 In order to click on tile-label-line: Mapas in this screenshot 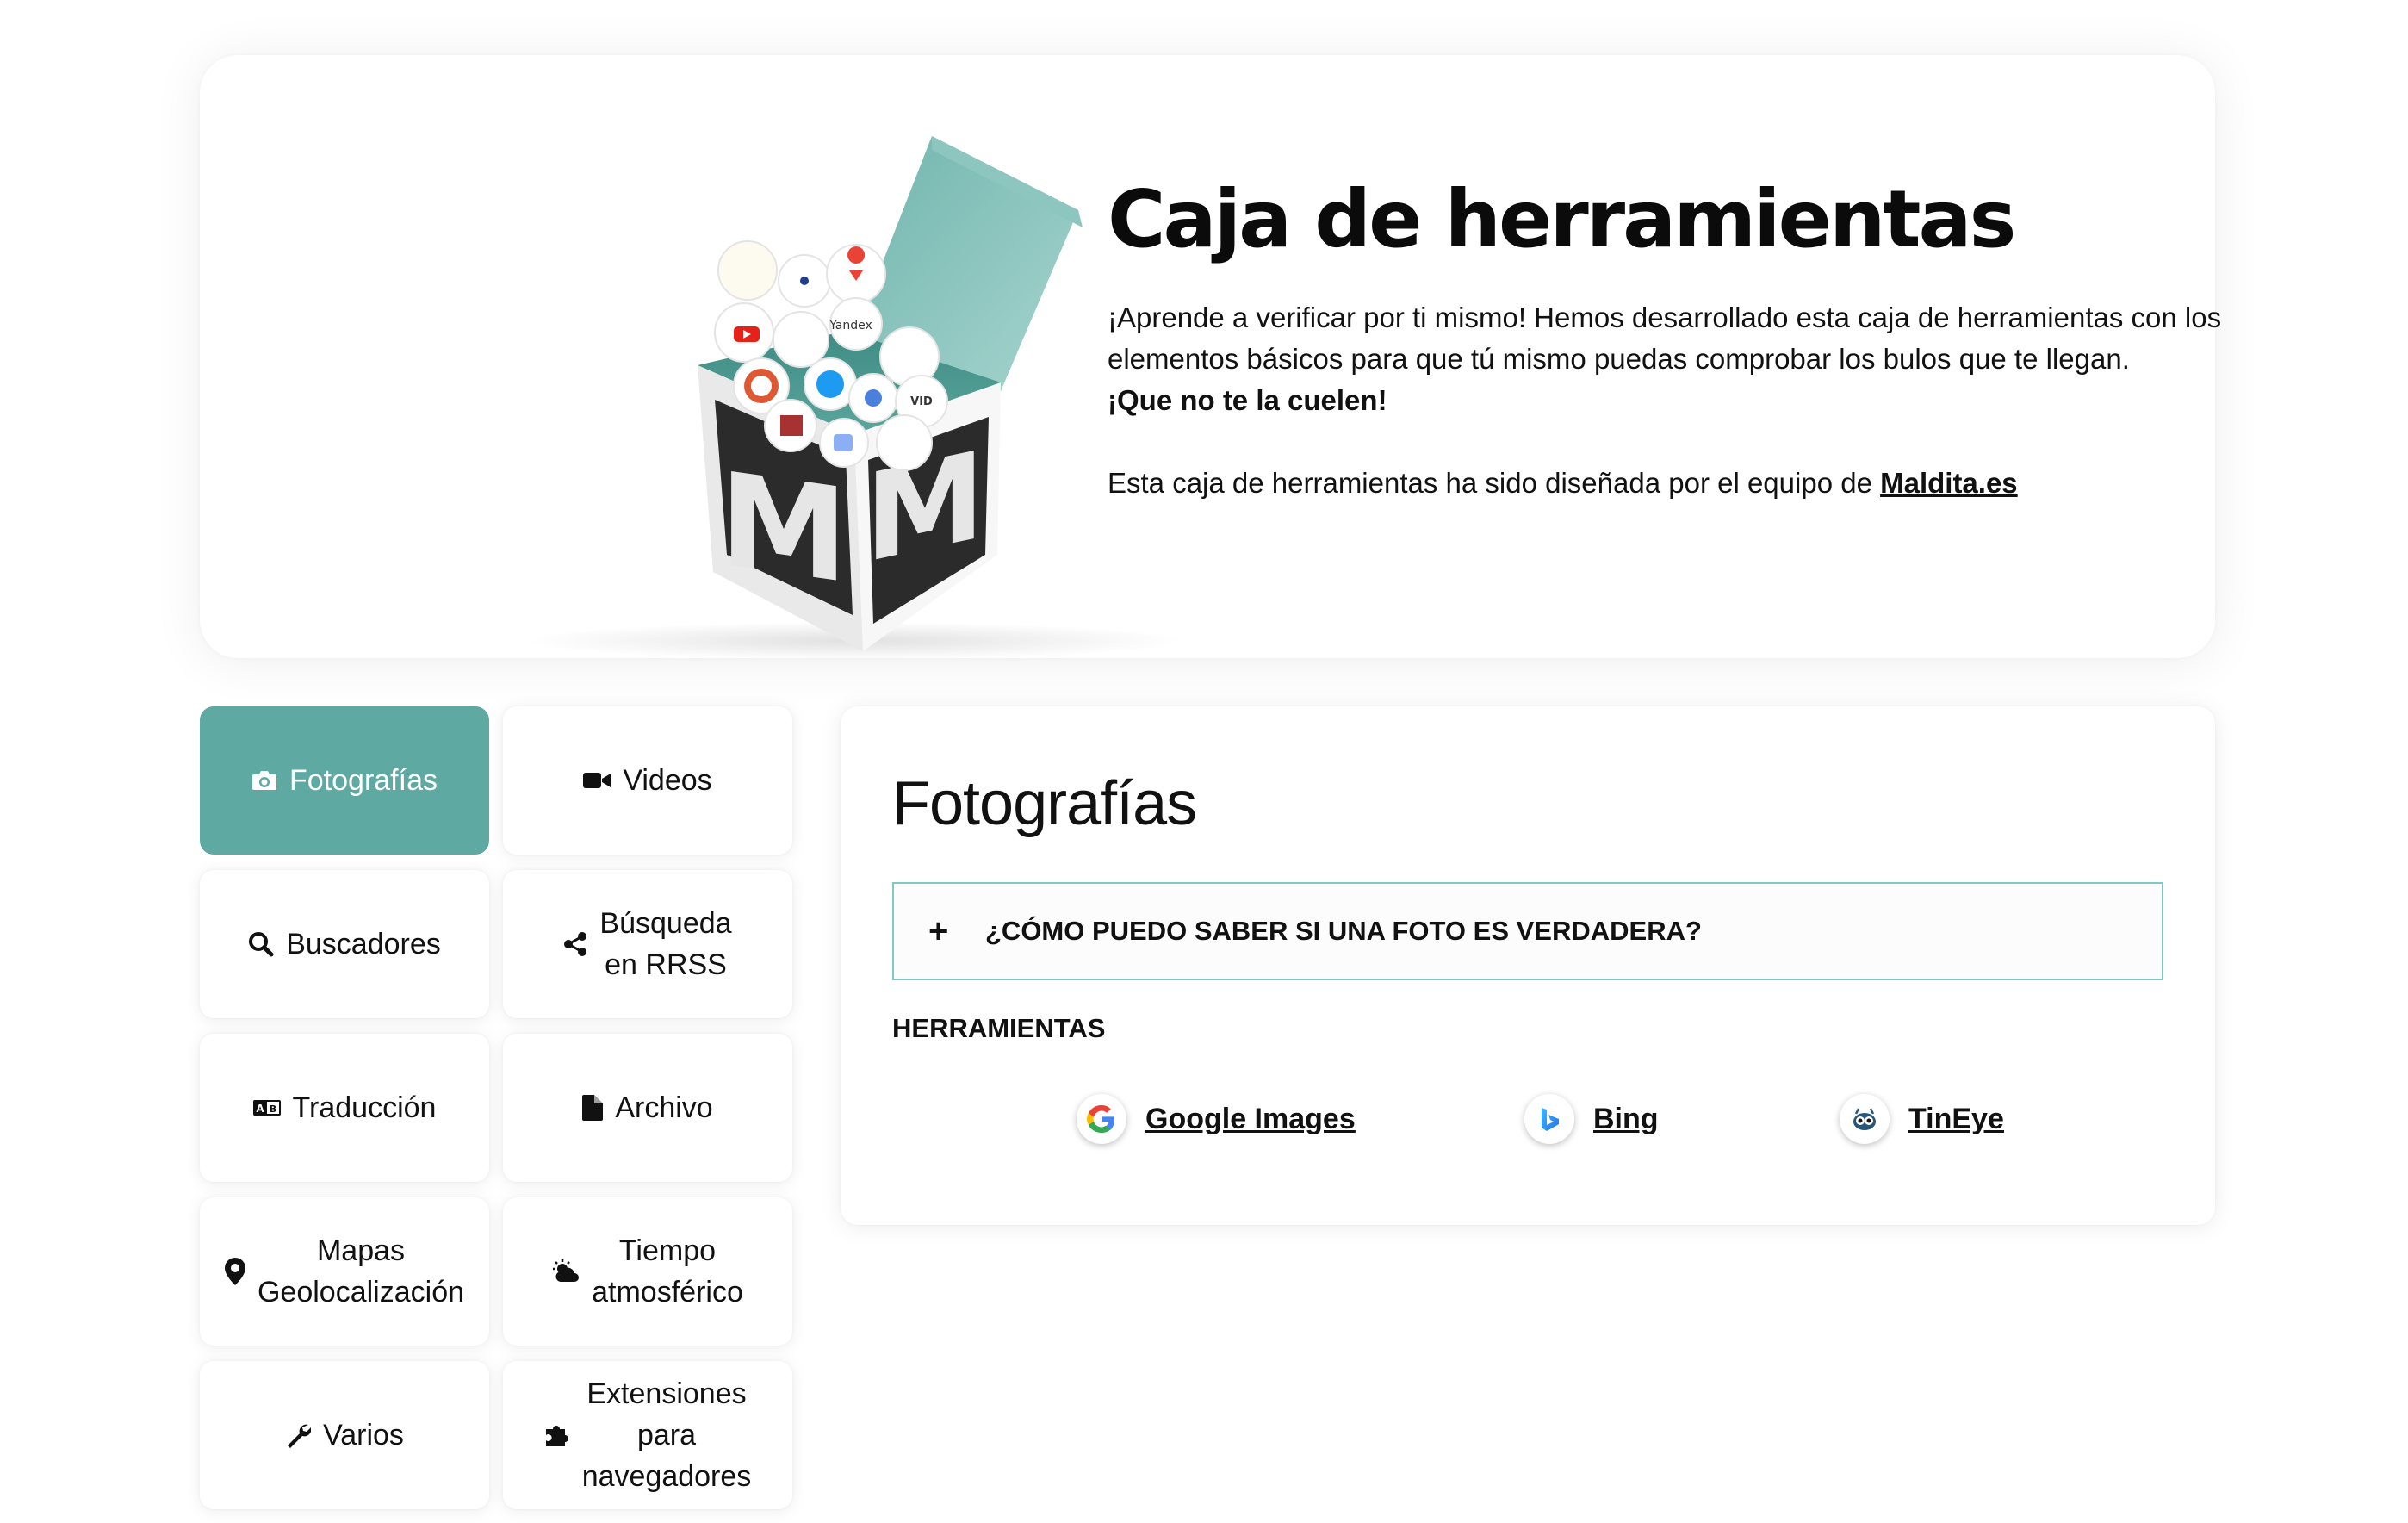, I will do `click(361, 1251)`.